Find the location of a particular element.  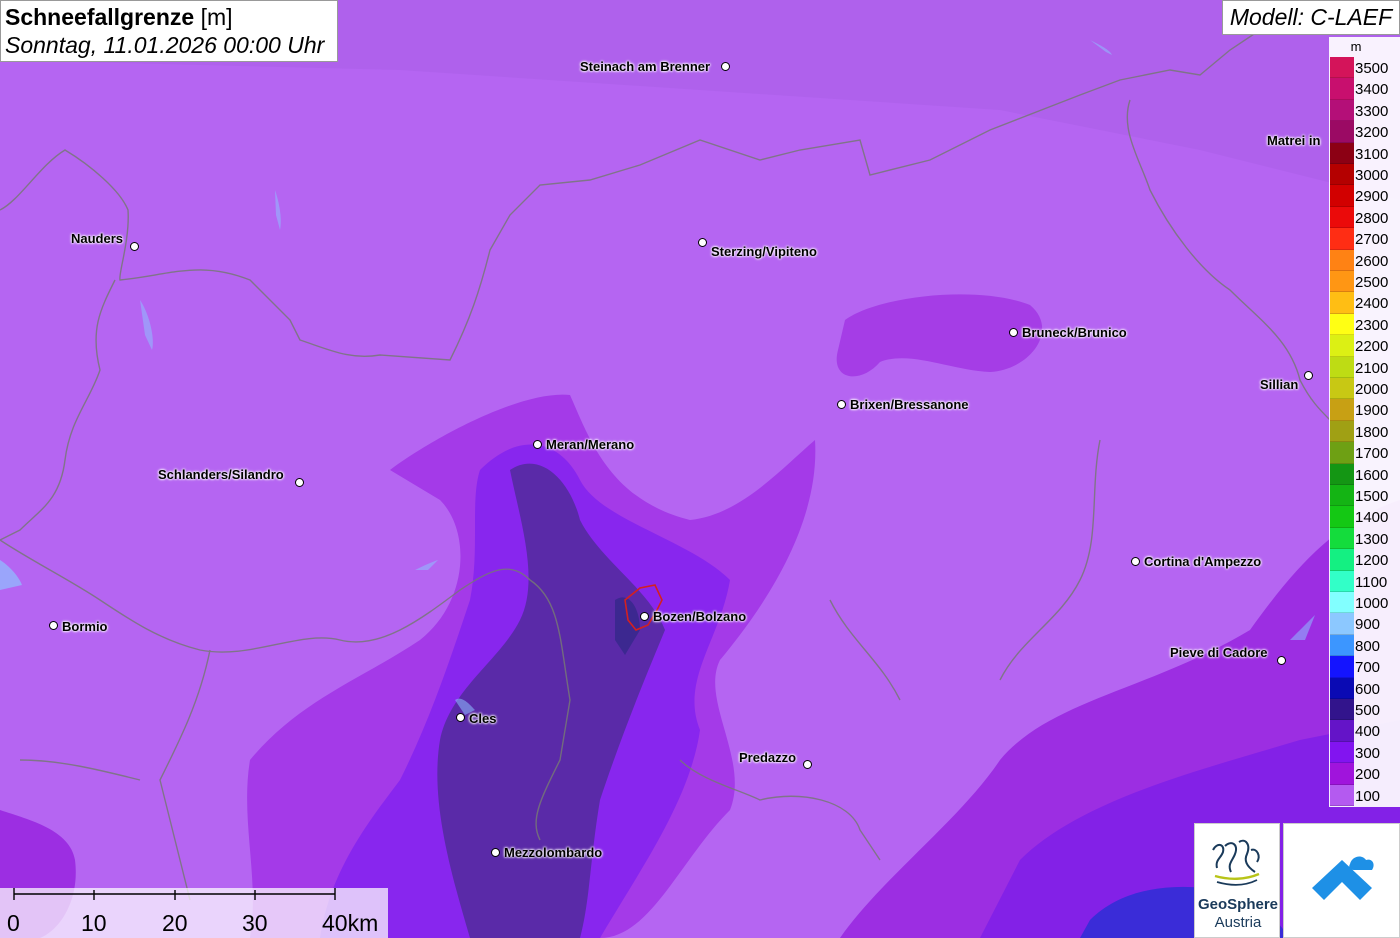

scale-bar-line is located at coordinates (174, 894).